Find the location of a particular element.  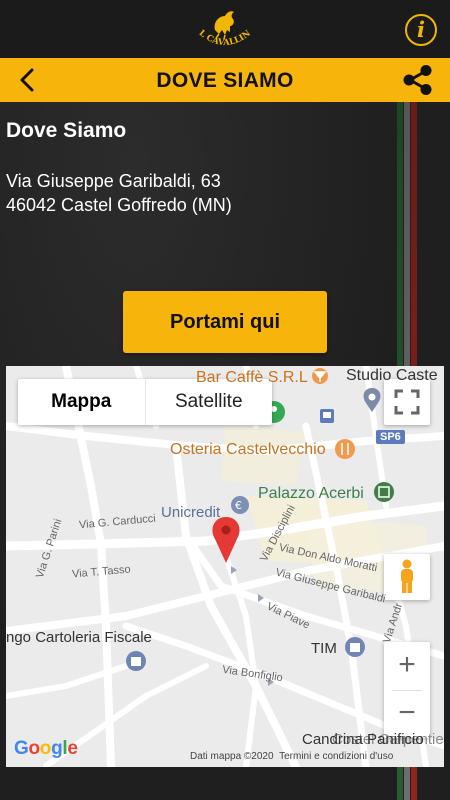

poi-bar-caffe: Bar Caffè S.R.L is located at coordinates (252, 378).